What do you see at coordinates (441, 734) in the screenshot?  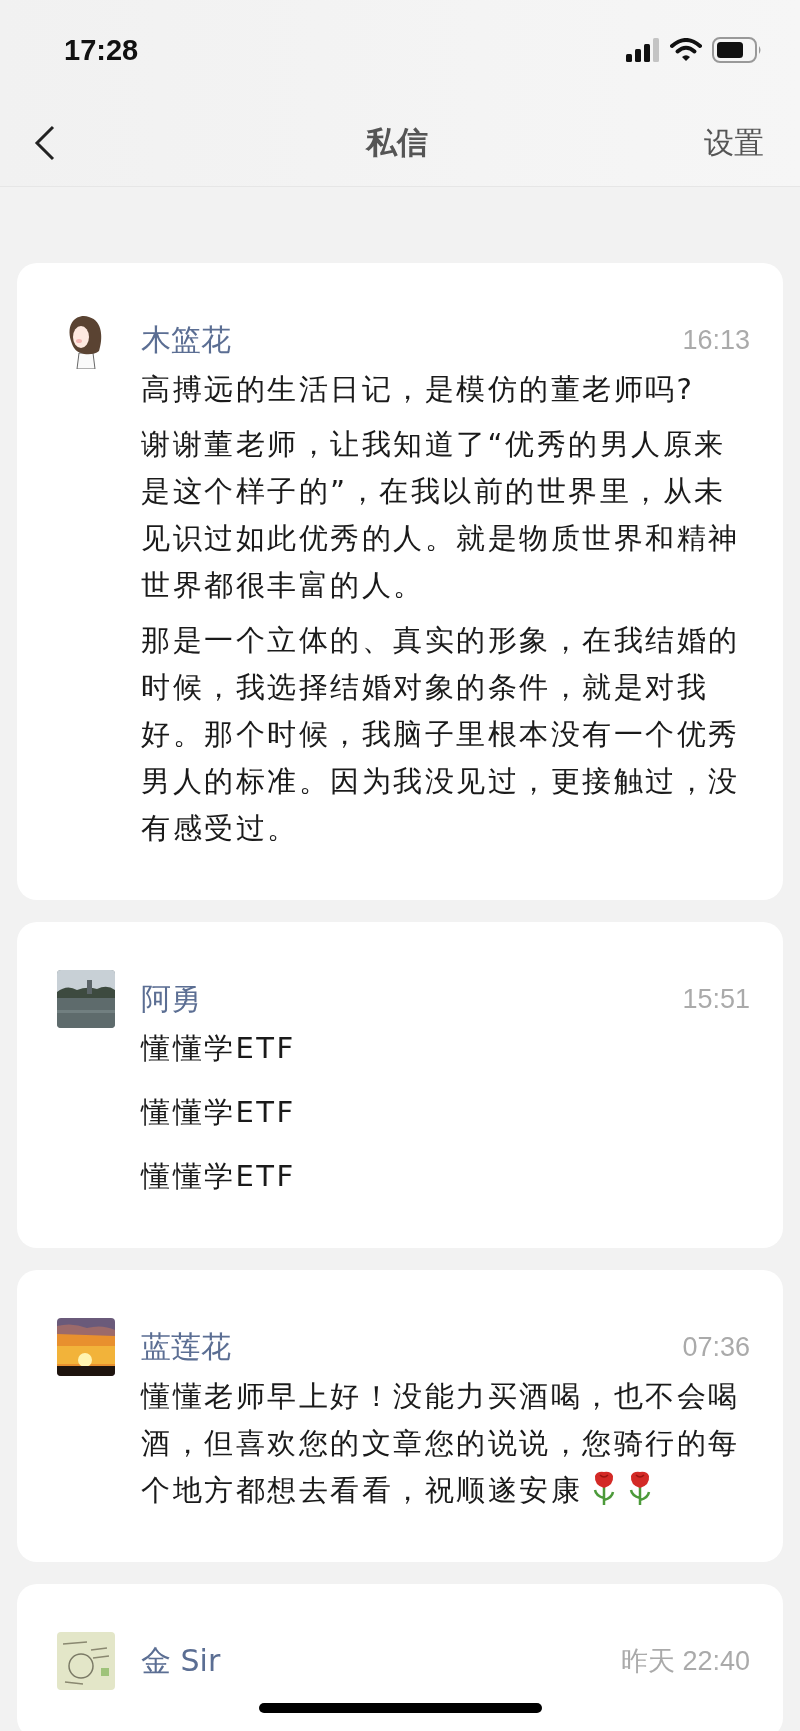 I see `message-text: 那是一个立体的、真实的形象，在我结婚的时候，我选择结婚对象的条件，就是对我好。那个时候，我脑子里根本没有一个优秀男人的标准。因为我没见过，更接触过，没有感受过。` at bounding box center [441, 734].